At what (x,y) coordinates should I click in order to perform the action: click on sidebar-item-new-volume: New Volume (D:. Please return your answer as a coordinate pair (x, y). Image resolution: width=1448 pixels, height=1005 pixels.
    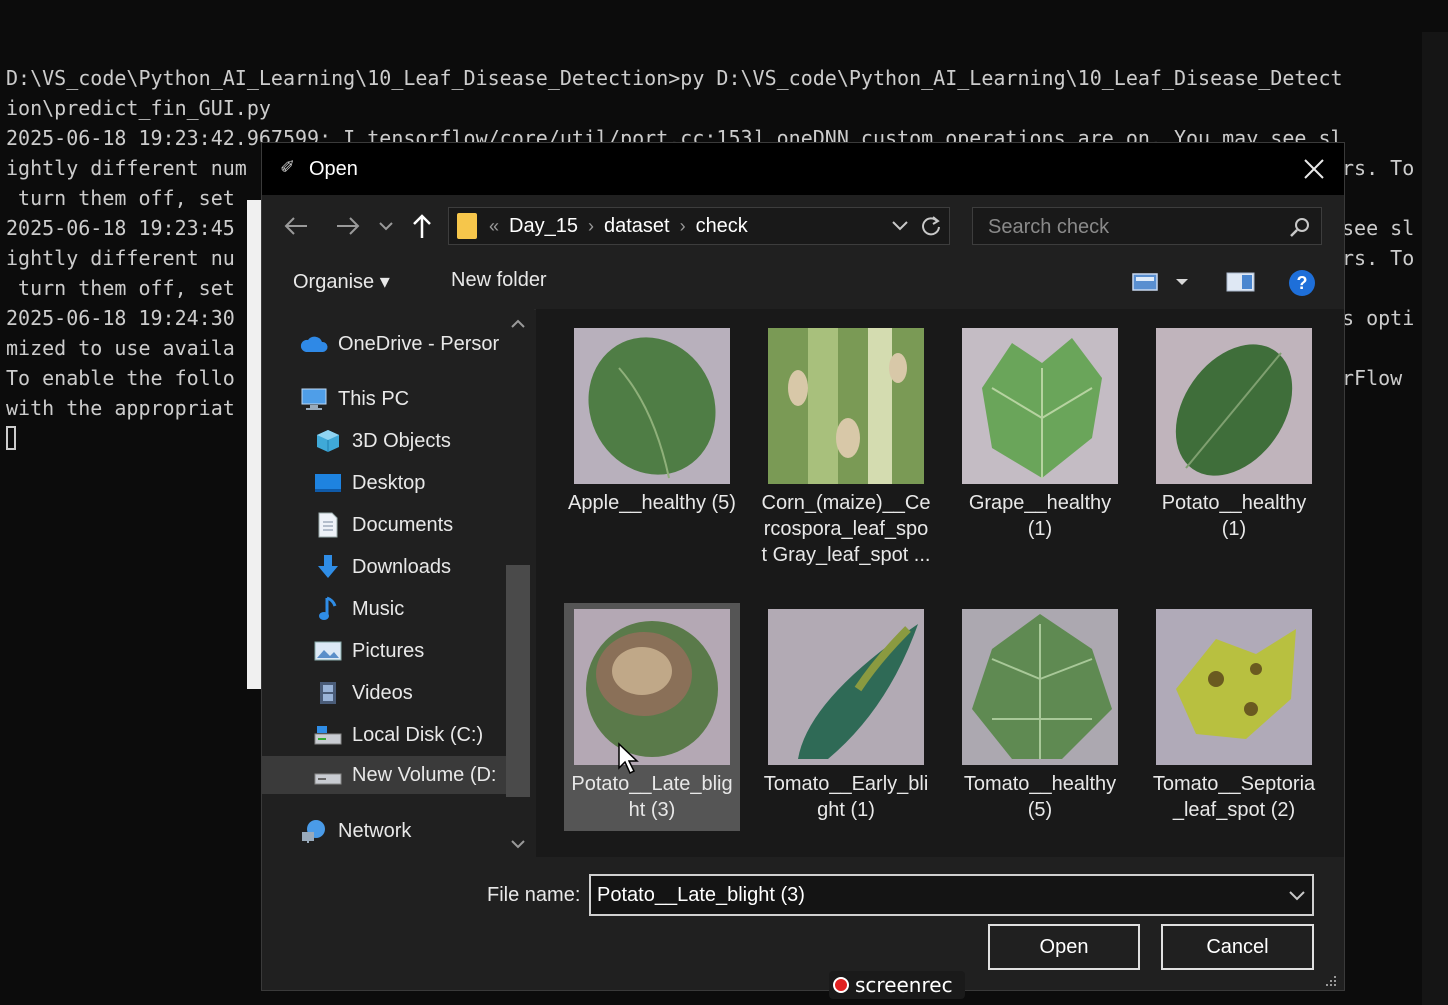
    Looking at the image, I should click on (384, 775).